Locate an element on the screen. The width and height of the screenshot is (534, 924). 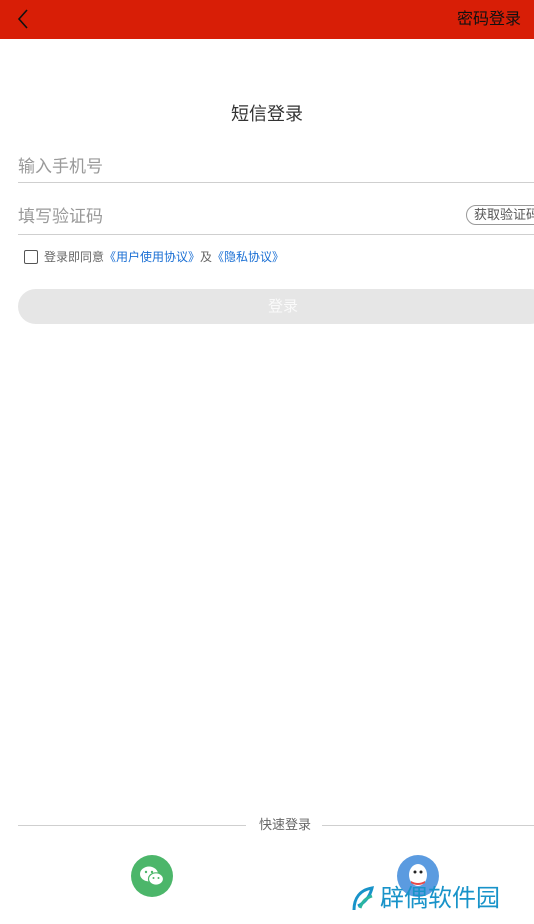
watermark: 辟偶软件园 is located at coordinates (425, 899).